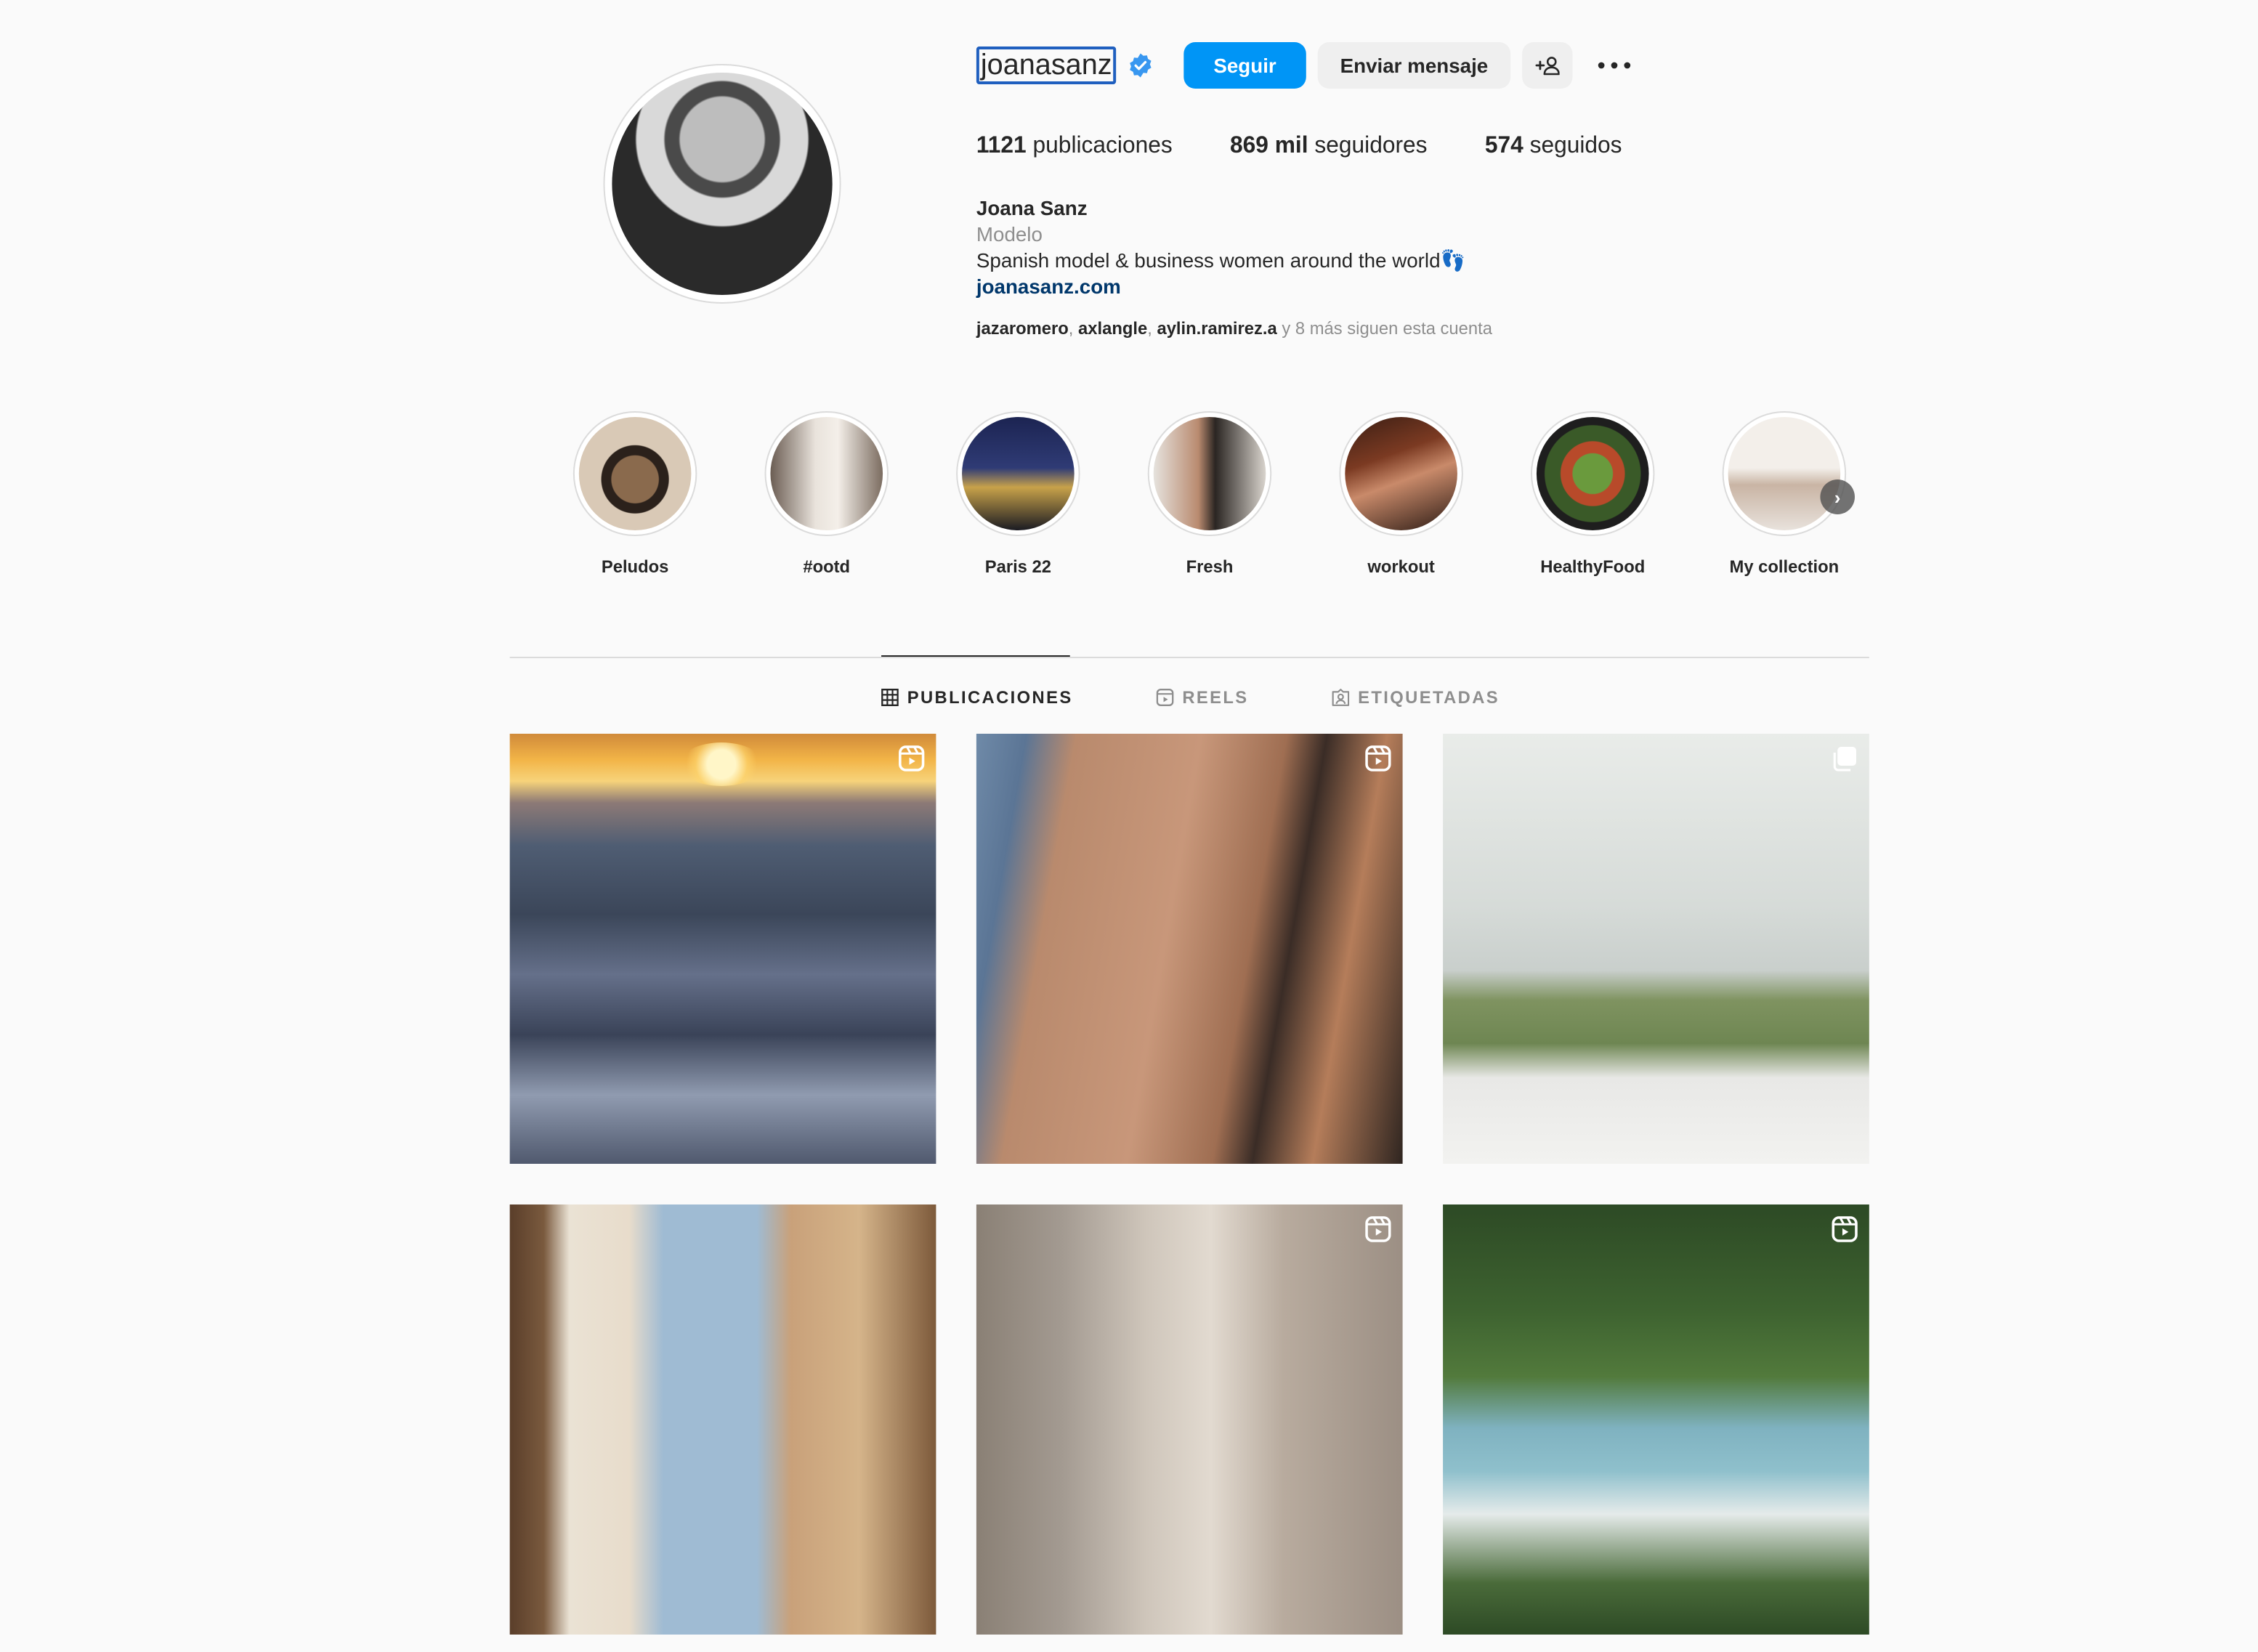 This screenshot has height=1652, width=2258. What do you see at coordinates (721, 764) in the screenshot?
I see `post-image` at bounding box center [721, 764].